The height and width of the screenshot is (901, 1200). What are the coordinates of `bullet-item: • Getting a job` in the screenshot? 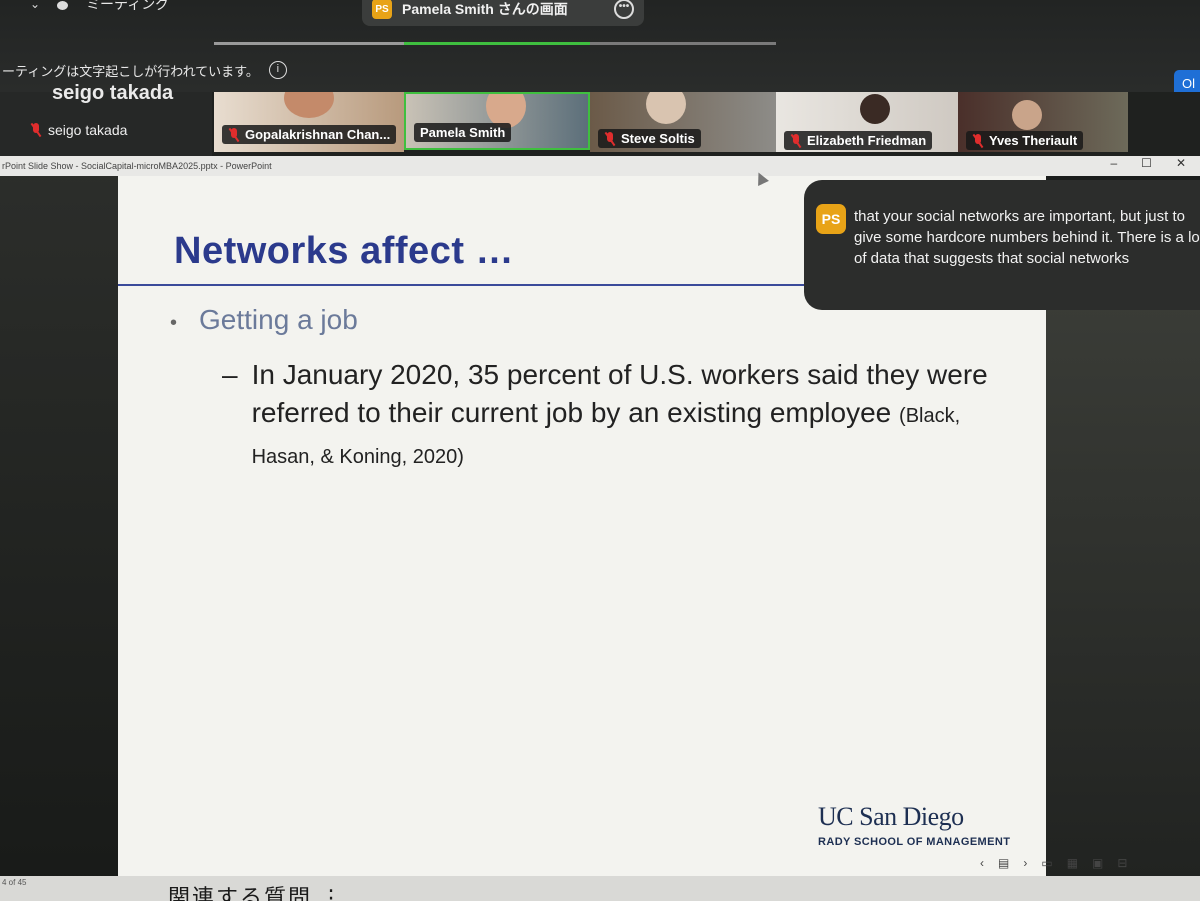 It's located at (264, 320).